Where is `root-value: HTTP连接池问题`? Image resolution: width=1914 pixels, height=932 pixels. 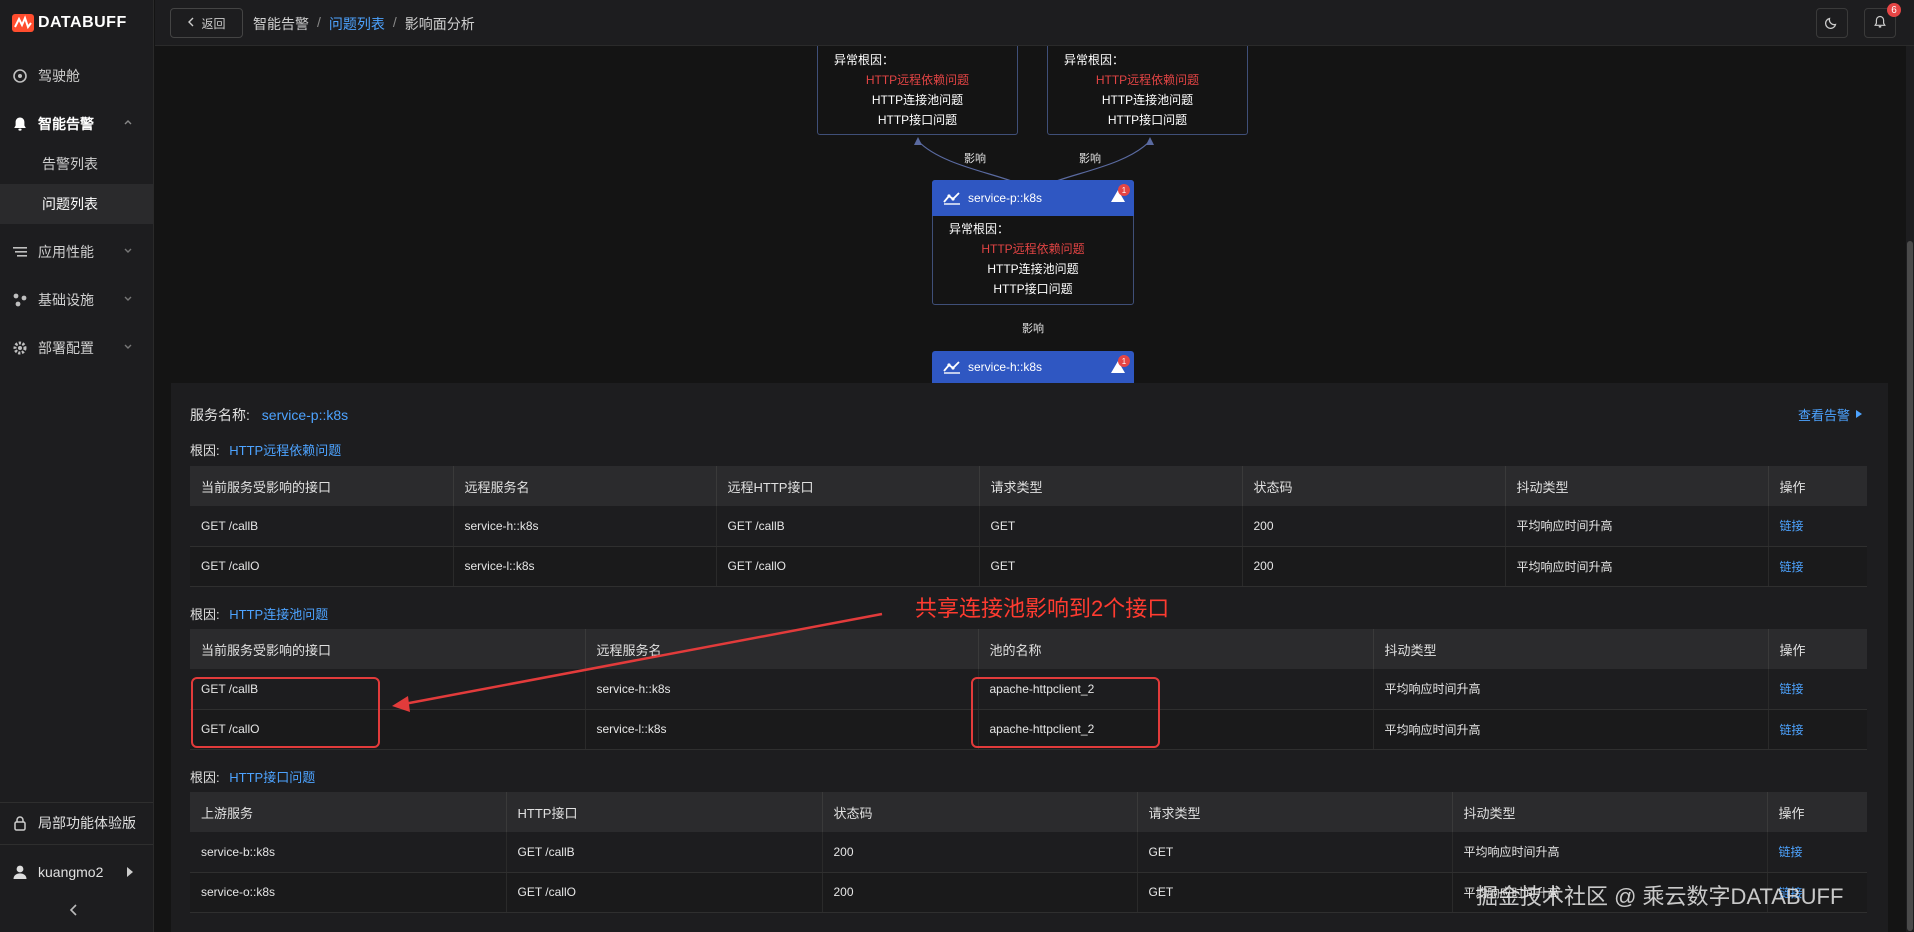 root-value: HTTP连接池问题 is located at coordinates (278, 614).